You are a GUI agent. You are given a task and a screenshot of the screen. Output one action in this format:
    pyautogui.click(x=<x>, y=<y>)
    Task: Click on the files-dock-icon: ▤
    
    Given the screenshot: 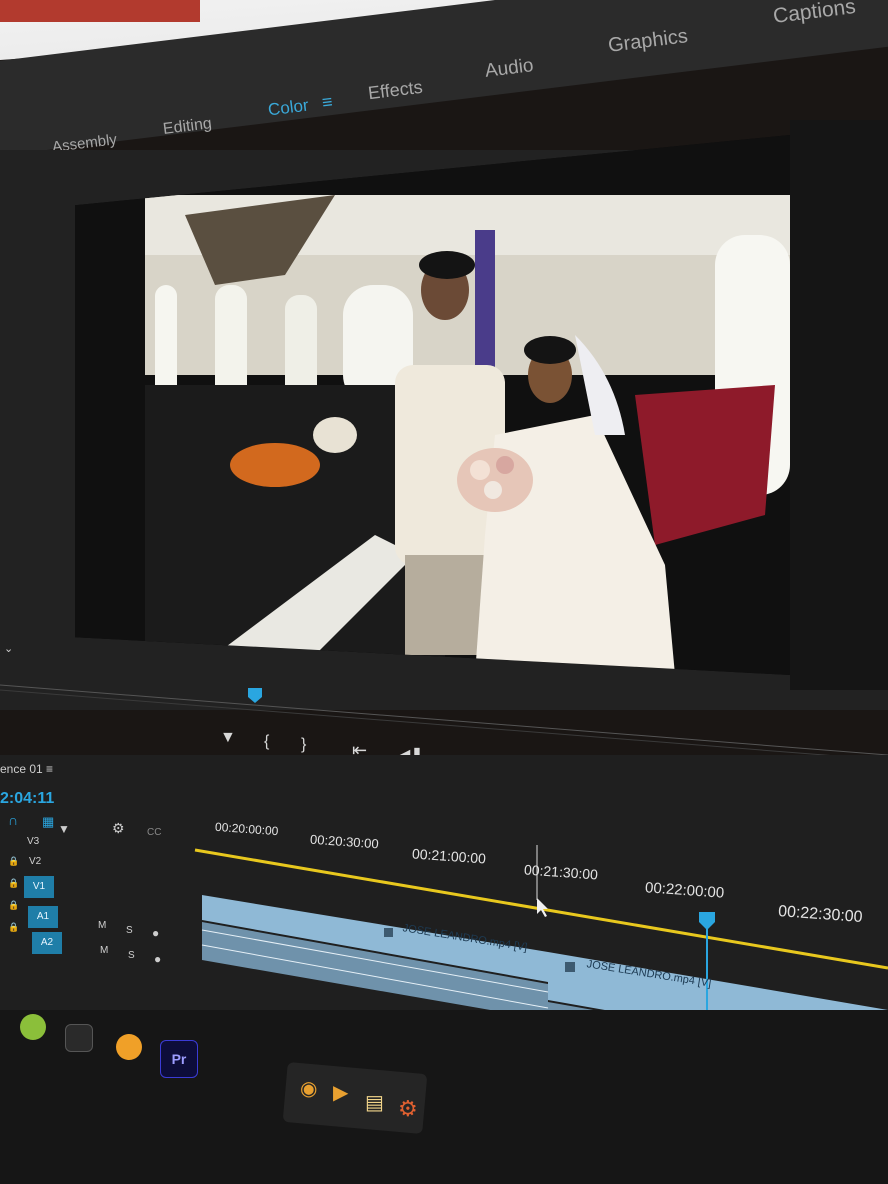 What is the action you would take?
    pyautogui.click(x=374, y=1102)
    